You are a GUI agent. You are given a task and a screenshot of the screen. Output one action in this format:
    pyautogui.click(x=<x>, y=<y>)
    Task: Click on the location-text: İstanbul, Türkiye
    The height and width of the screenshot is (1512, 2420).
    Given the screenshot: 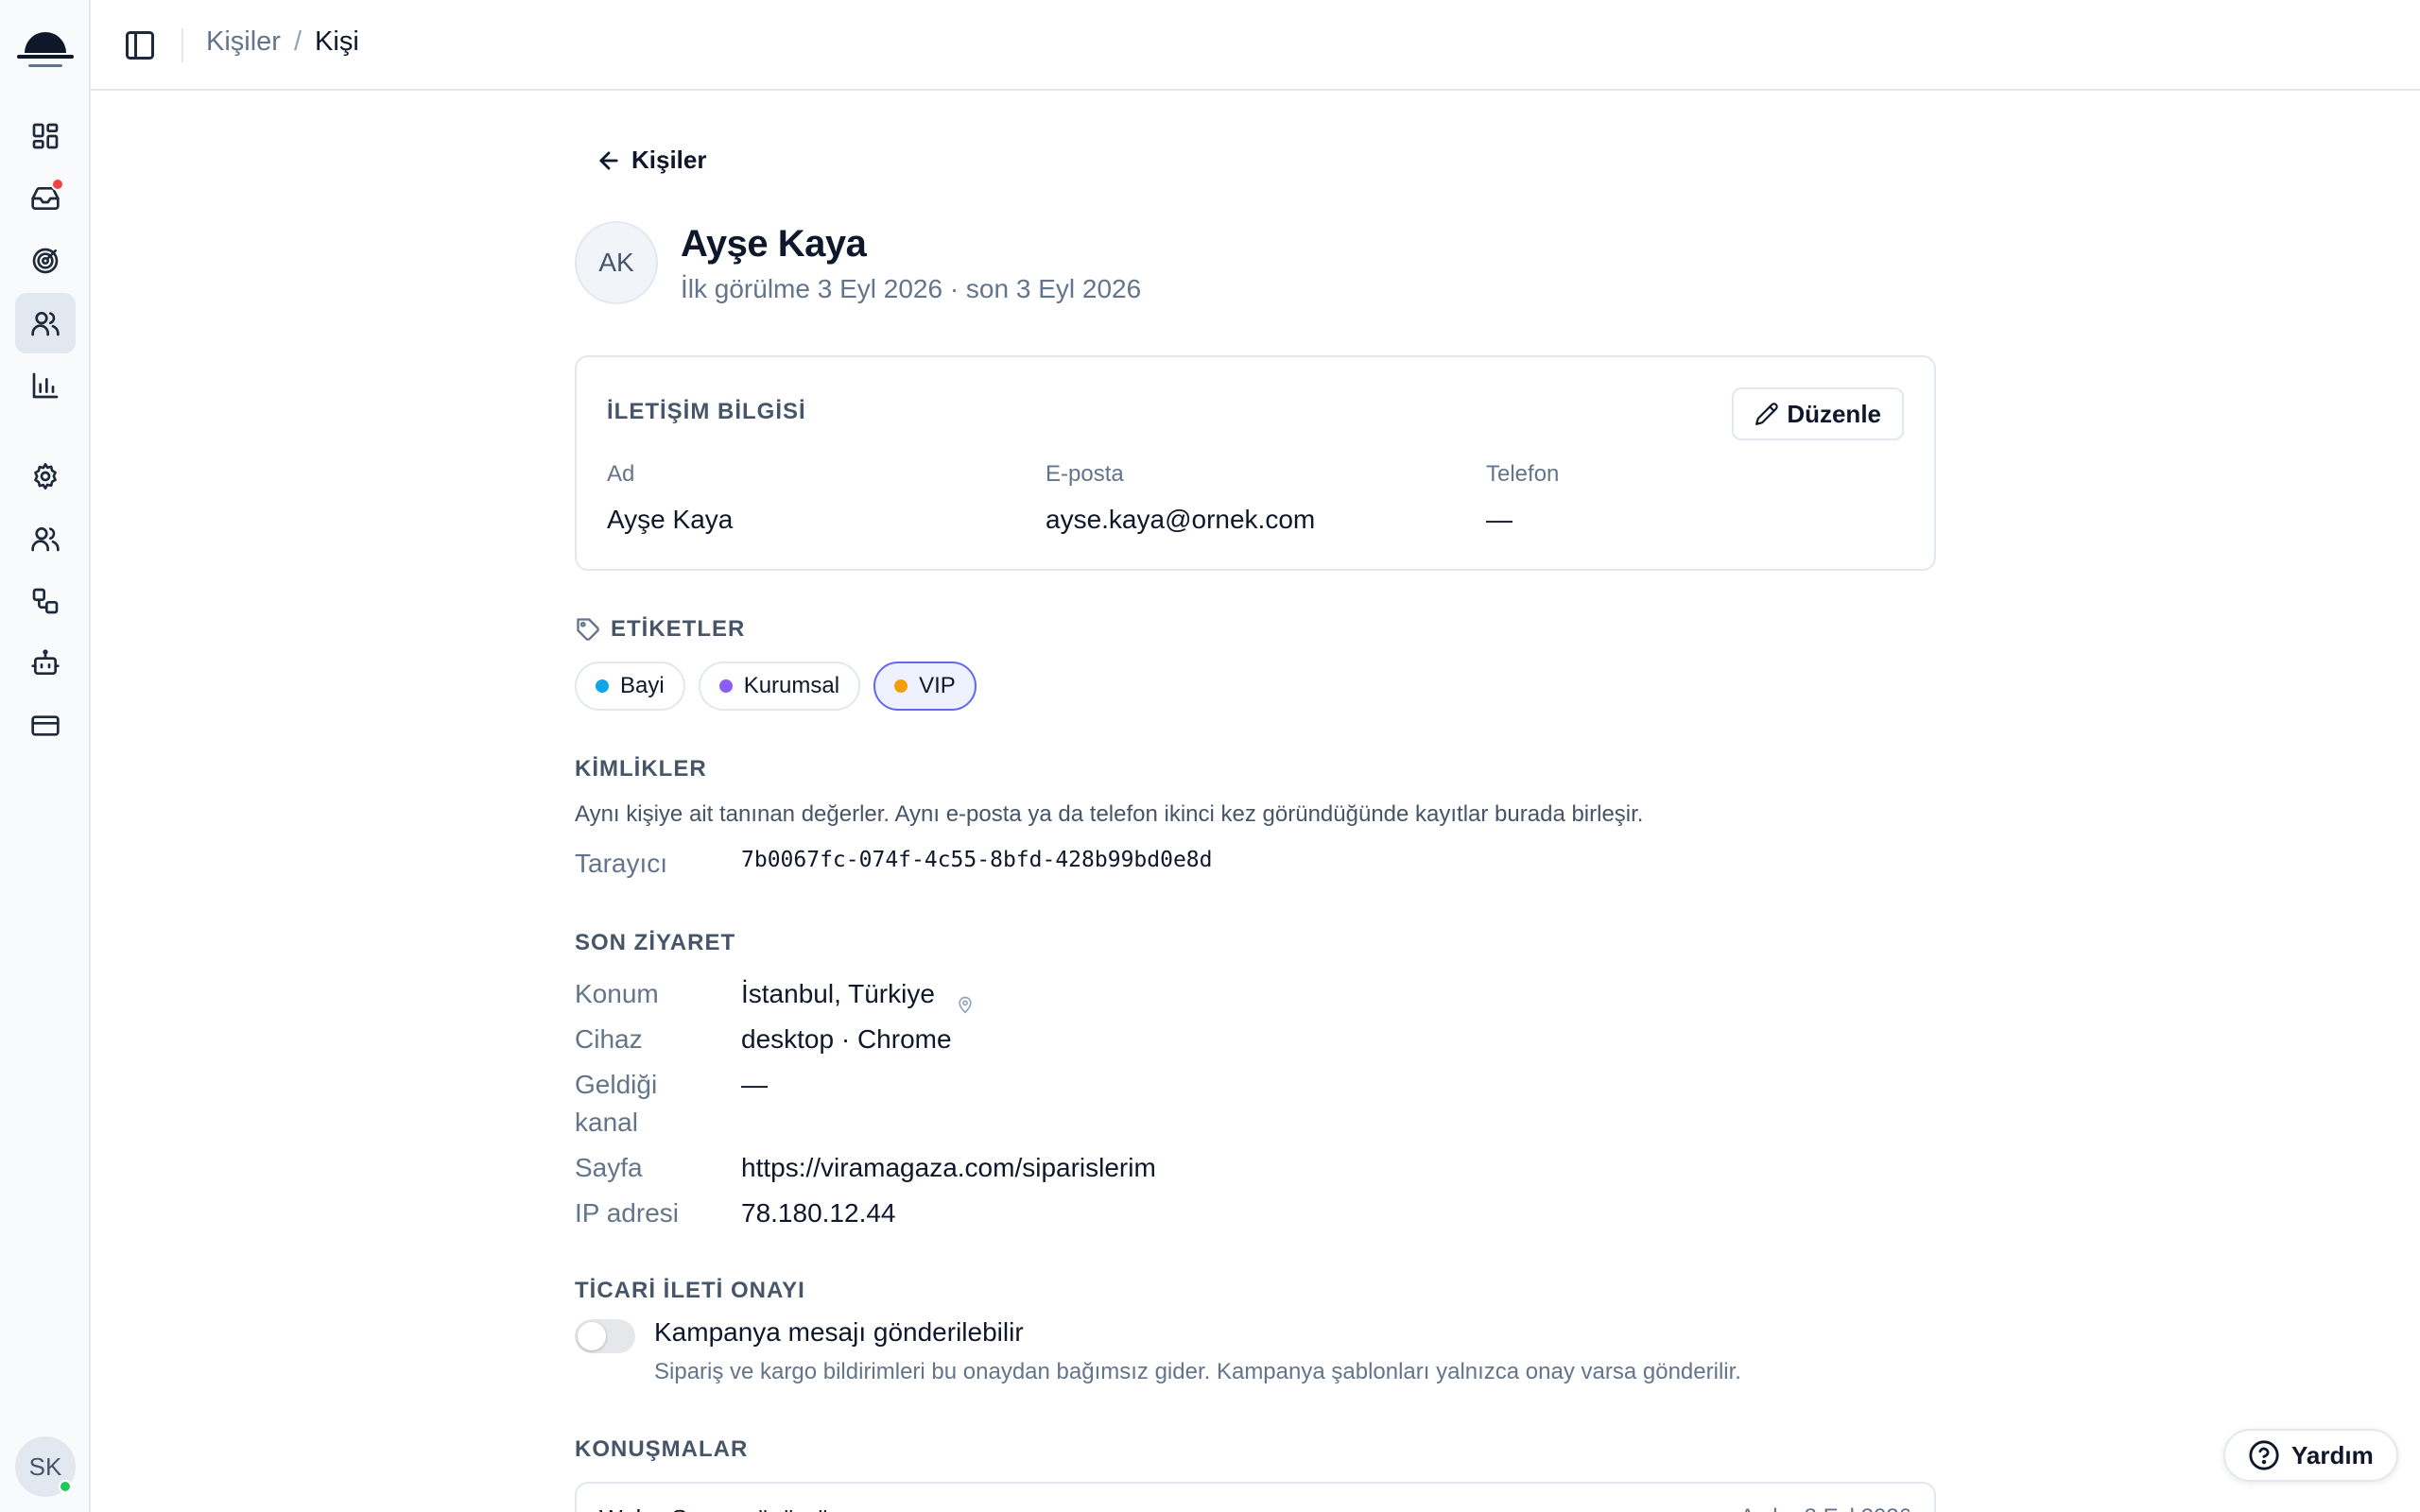 What is the action you would take?
    pyautogui.click(x=838, y=993)
    